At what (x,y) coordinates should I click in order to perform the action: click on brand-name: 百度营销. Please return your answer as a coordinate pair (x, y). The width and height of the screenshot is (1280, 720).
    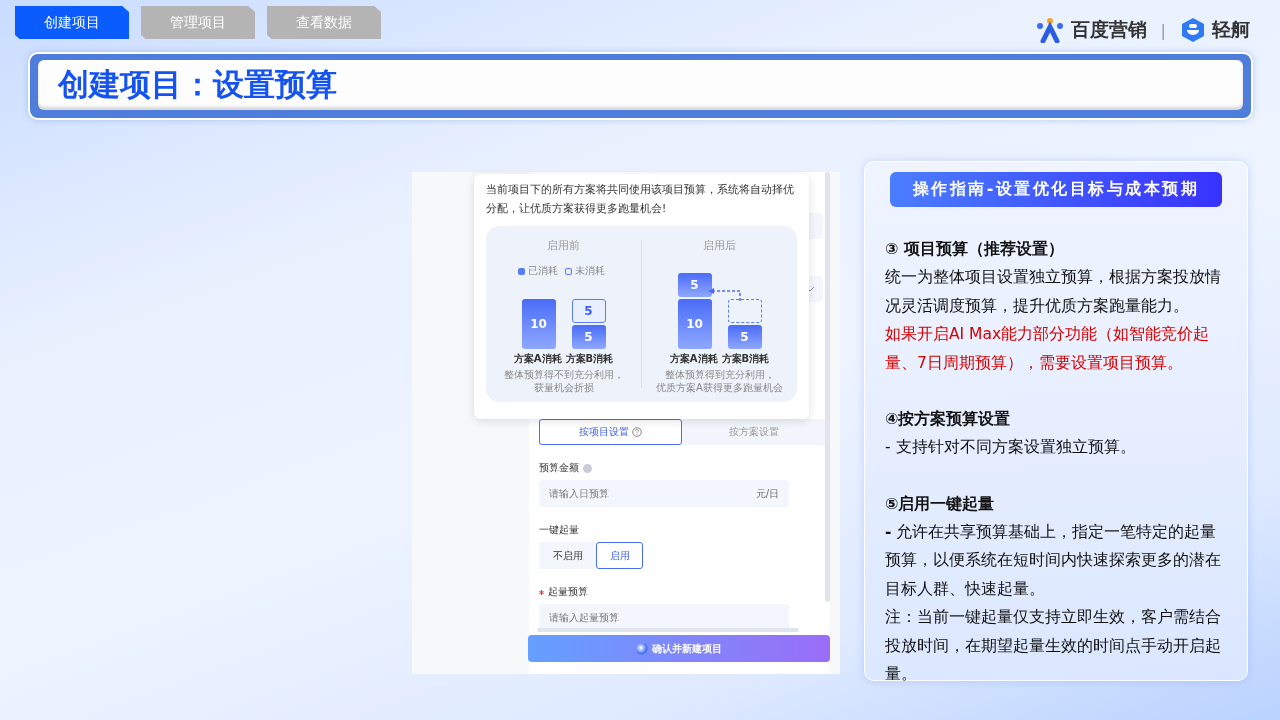
    Looking at the image, I should click on (1108, 29).